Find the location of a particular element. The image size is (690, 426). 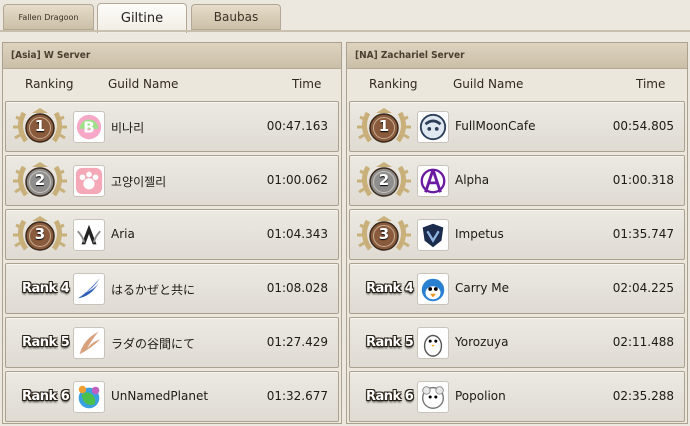

ranking-row: 3 Aria 01:04.343 is located at coordinates (172, 234).